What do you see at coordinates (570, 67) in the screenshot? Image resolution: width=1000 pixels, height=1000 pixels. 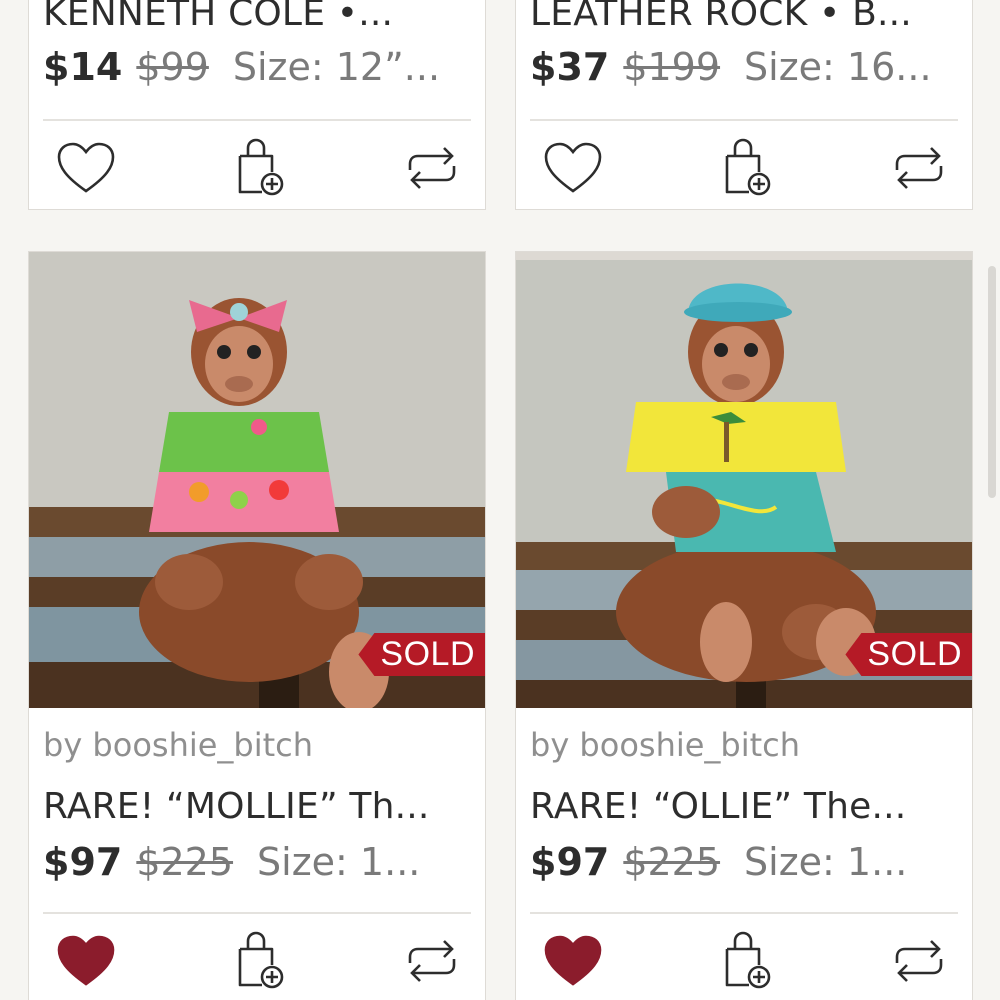 I see `listing-price: $37` at bounding box center [570, 67].